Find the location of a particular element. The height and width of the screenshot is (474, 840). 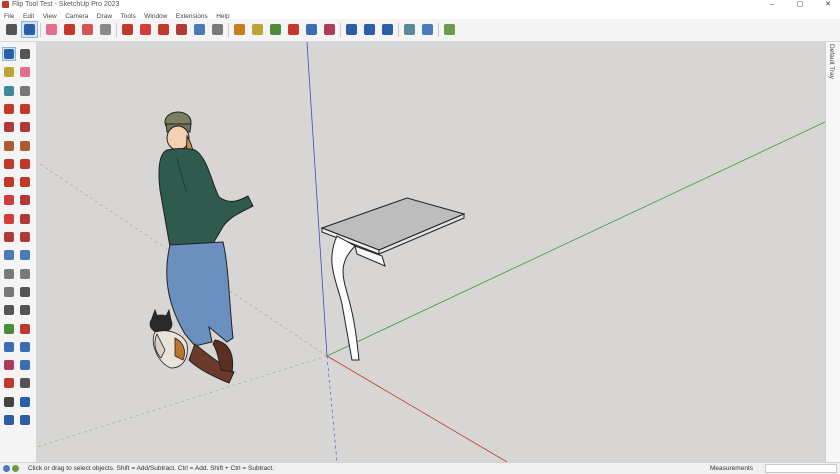

arc-icon is located at coordinates (9, 163).